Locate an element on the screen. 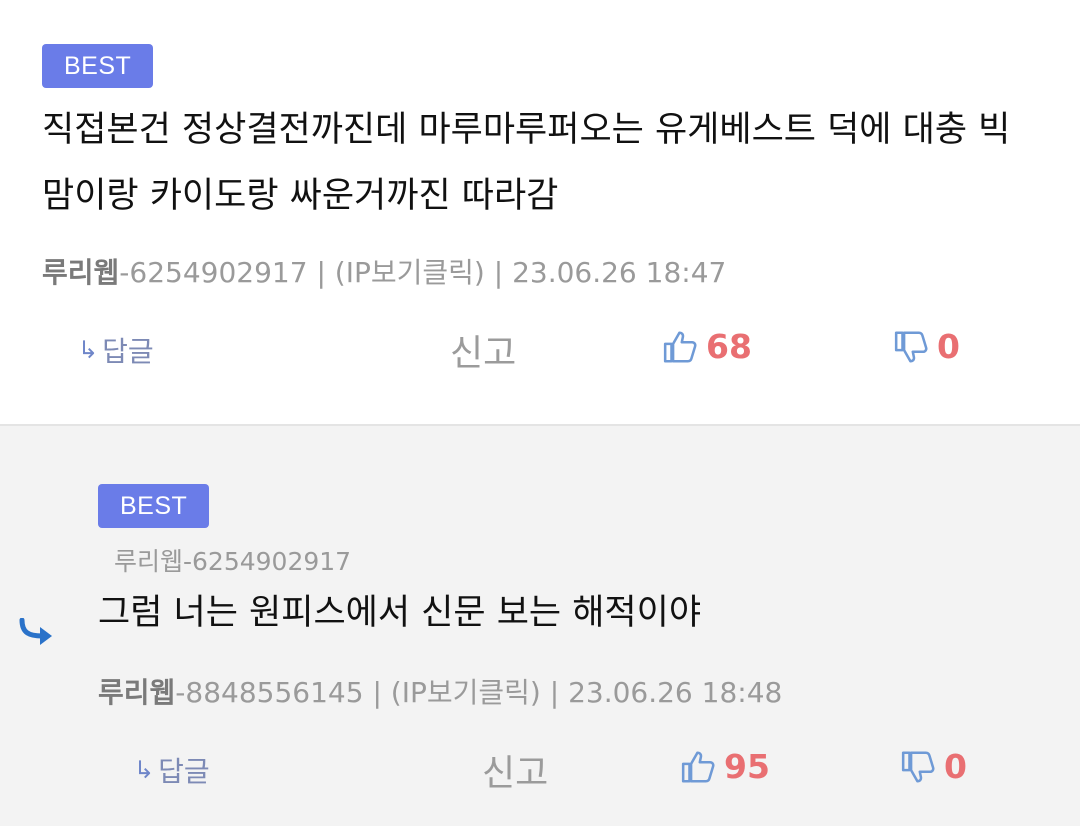 The width and height of the screenshot is (1080, 826). upvote-button: 95 is located at coordinates (725, 766).